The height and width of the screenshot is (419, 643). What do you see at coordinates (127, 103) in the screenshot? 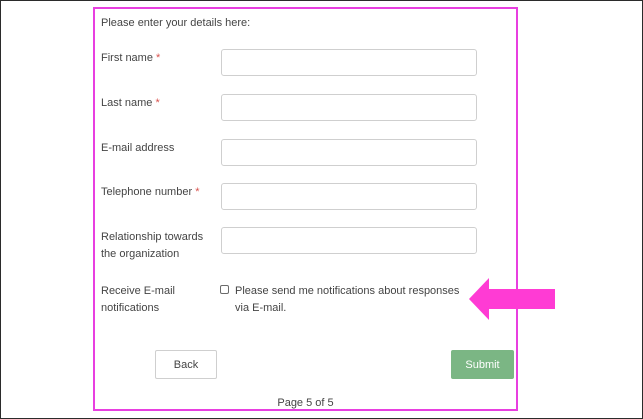
I see `last-name-label-text: Last name` at bounding box center [127, 103].